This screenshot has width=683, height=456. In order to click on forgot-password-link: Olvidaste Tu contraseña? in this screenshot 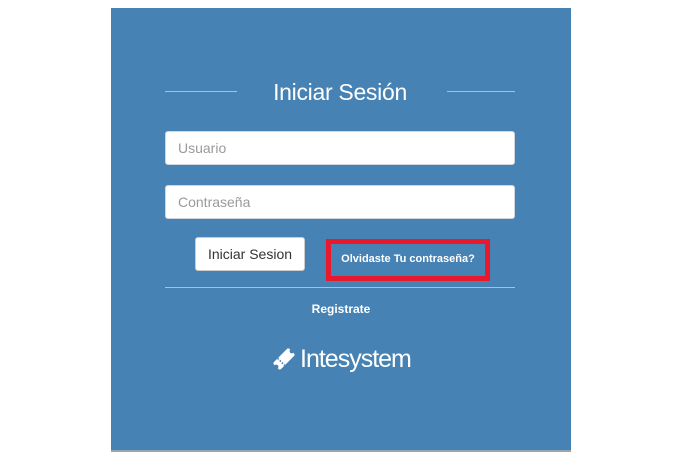, I will do `click(408, 259)`.